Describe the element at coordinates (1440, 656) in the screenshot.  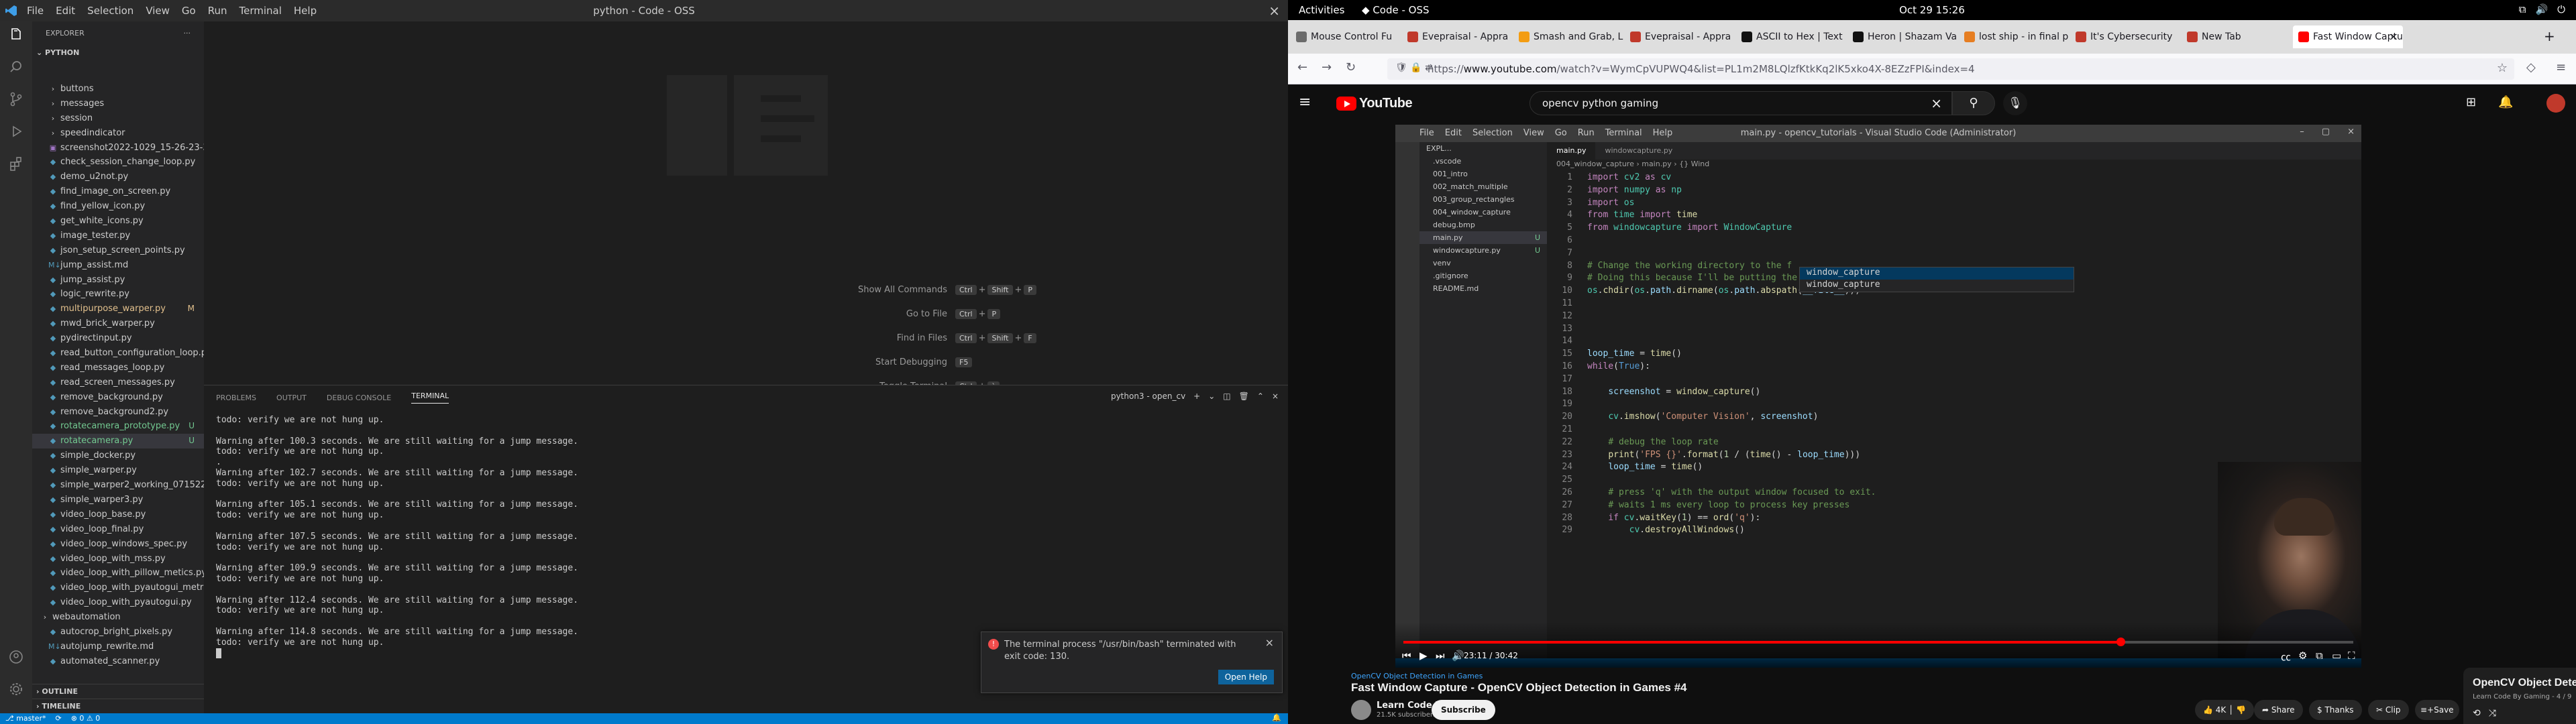
I see `next-icon: ⏭` at that location.